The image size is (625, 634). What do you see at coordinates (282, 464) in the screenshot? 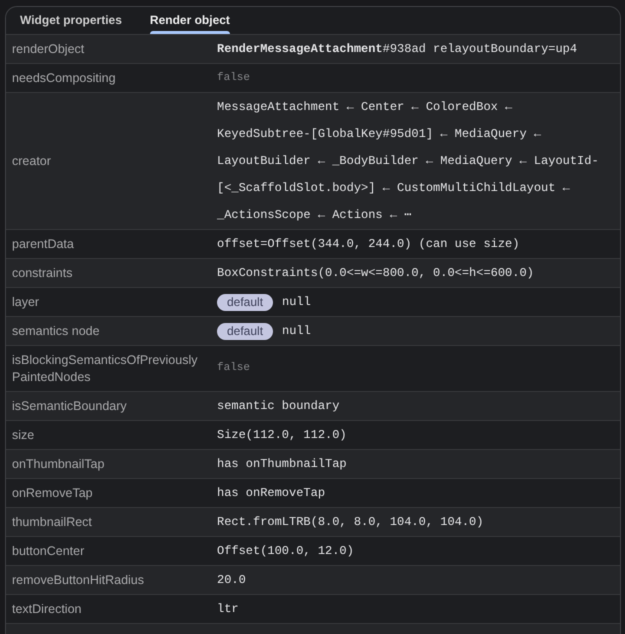
I see `property-value: has onThumbnailTap` at bounding box center [282, 464].